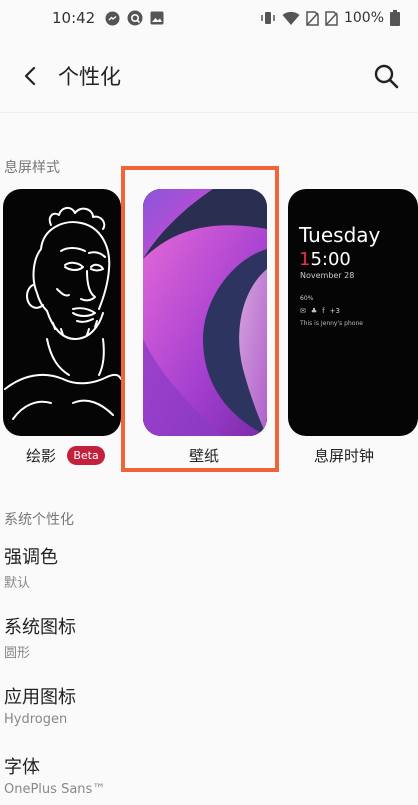 This screenshot has width=418, height=805. I want to click on setting-title: 强调色, so click(31, 557).